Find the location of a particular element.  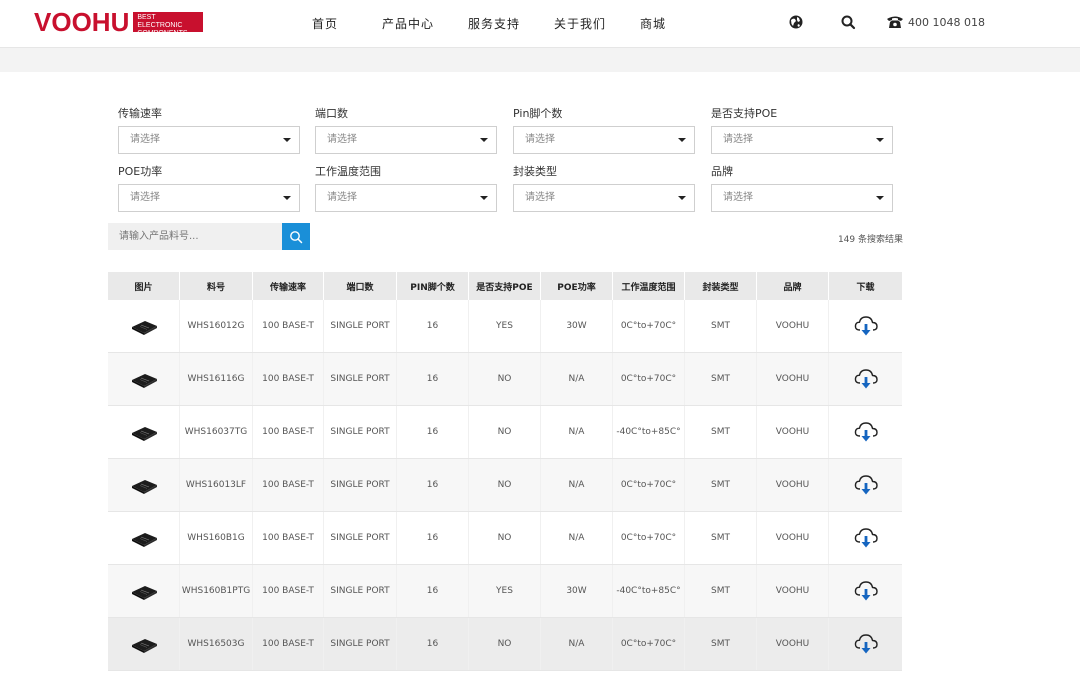

filter-package: 封装类型 请选择 is located at coordinates (604, 188).